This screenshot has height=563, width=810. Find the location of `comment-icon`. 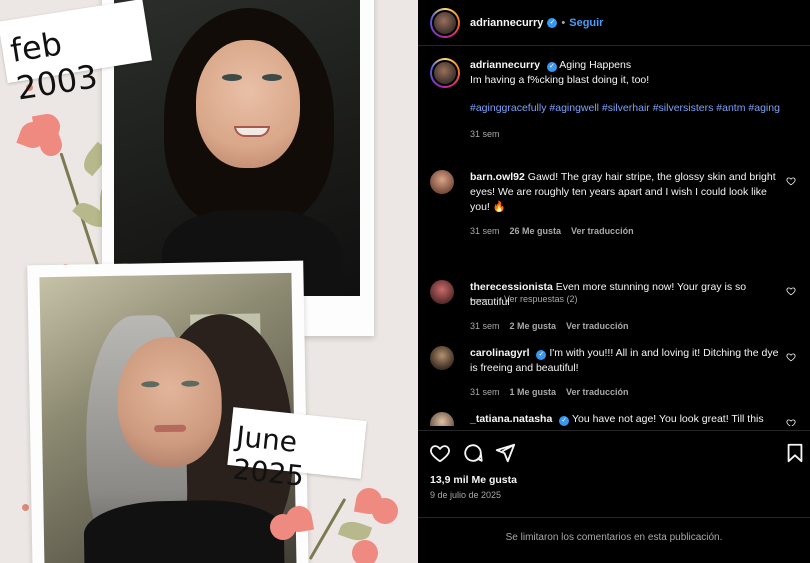

comment-icon is located at coordinates (473, 453).